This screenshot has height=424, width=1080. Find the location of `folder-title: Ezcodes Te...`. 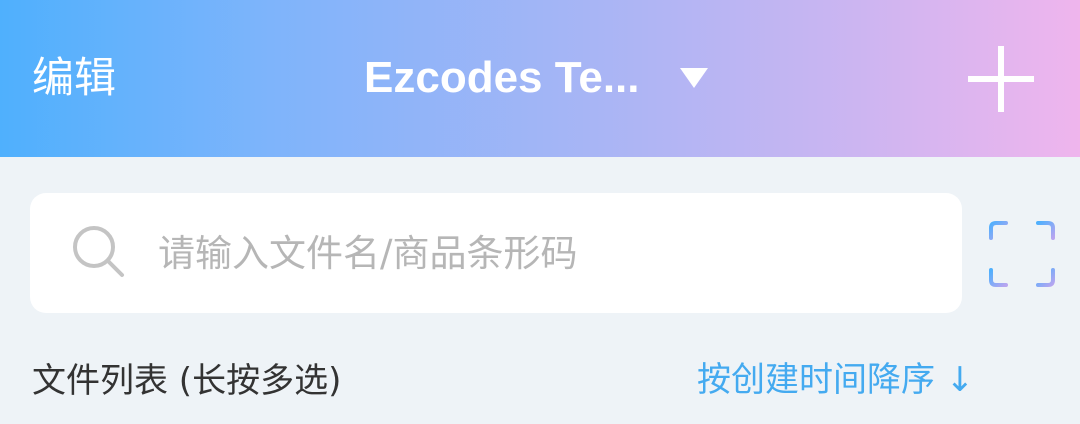

folder-title: Ezcodes Te... is located at coordinates (502, 77).